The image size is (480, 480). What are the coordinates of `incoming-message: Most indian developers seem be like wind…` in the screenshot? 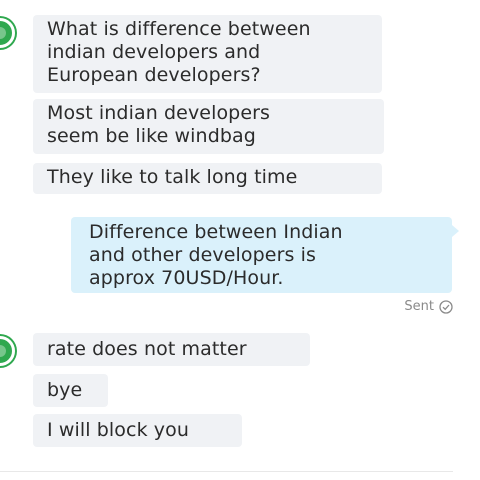 It's located at (208, 126).